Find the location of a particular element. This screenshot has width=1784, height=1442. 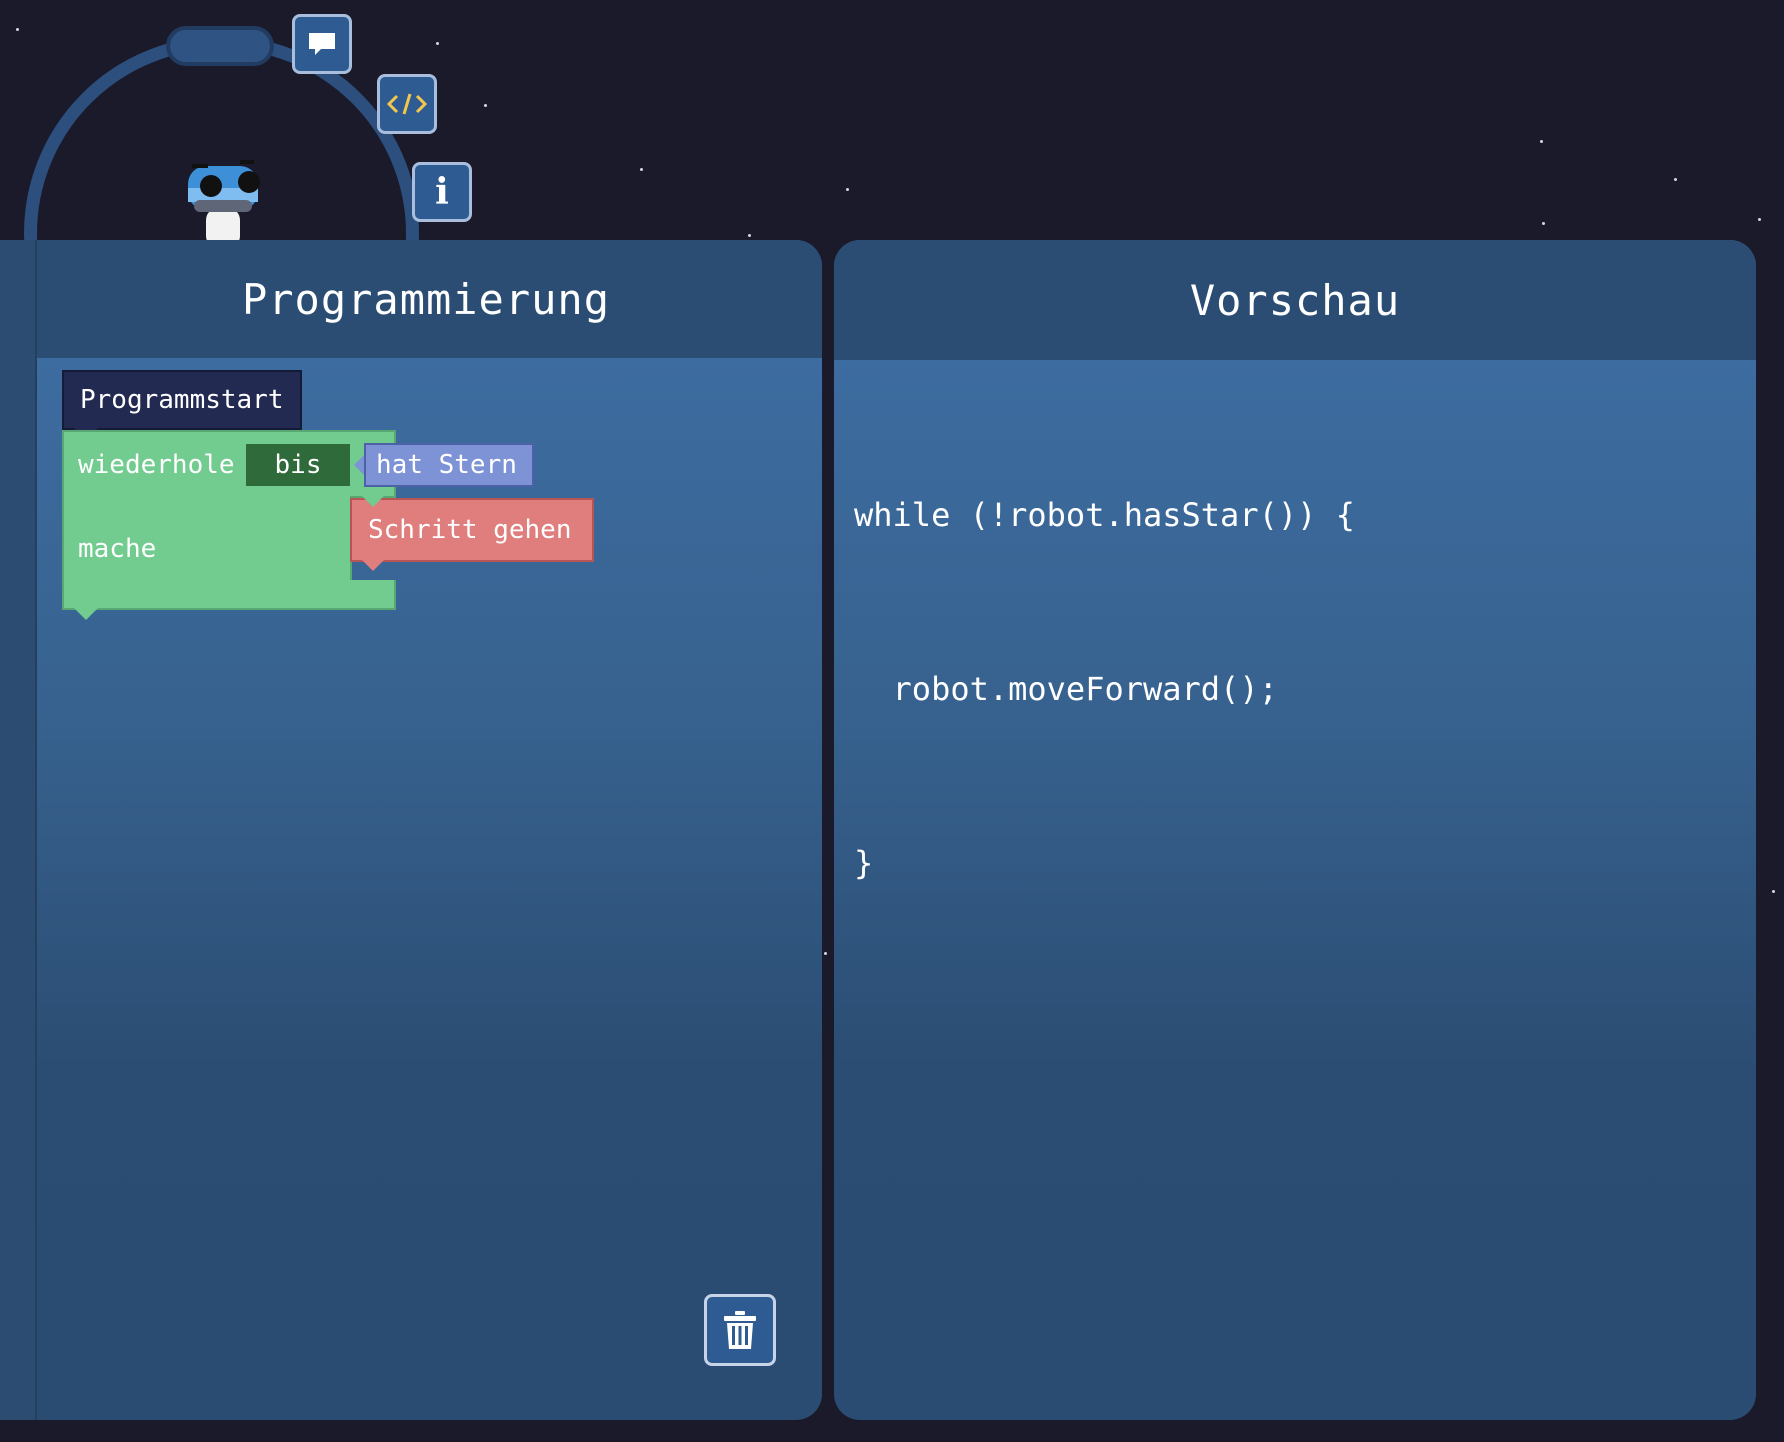

program-start-label: Programmstart is located at coordinates (182, 400).